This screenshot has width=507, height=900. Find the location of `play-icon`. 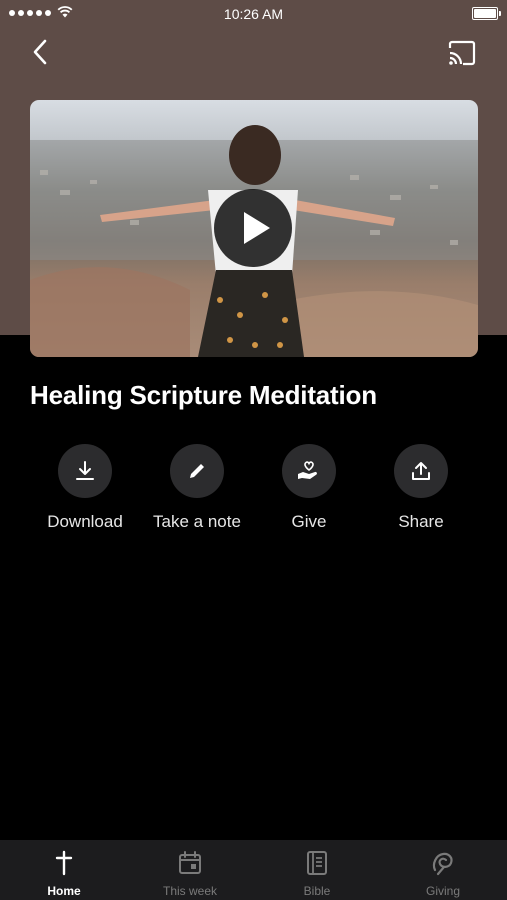

play-icon is located at coordinates (253, 228).